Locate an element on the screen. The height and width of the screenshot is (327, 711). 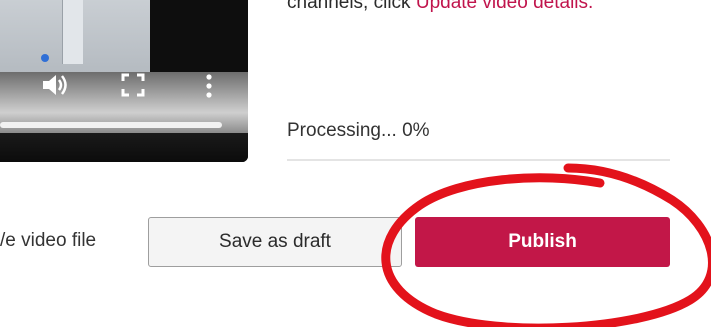
video-frame-panel is located at coordinates (72, 32).